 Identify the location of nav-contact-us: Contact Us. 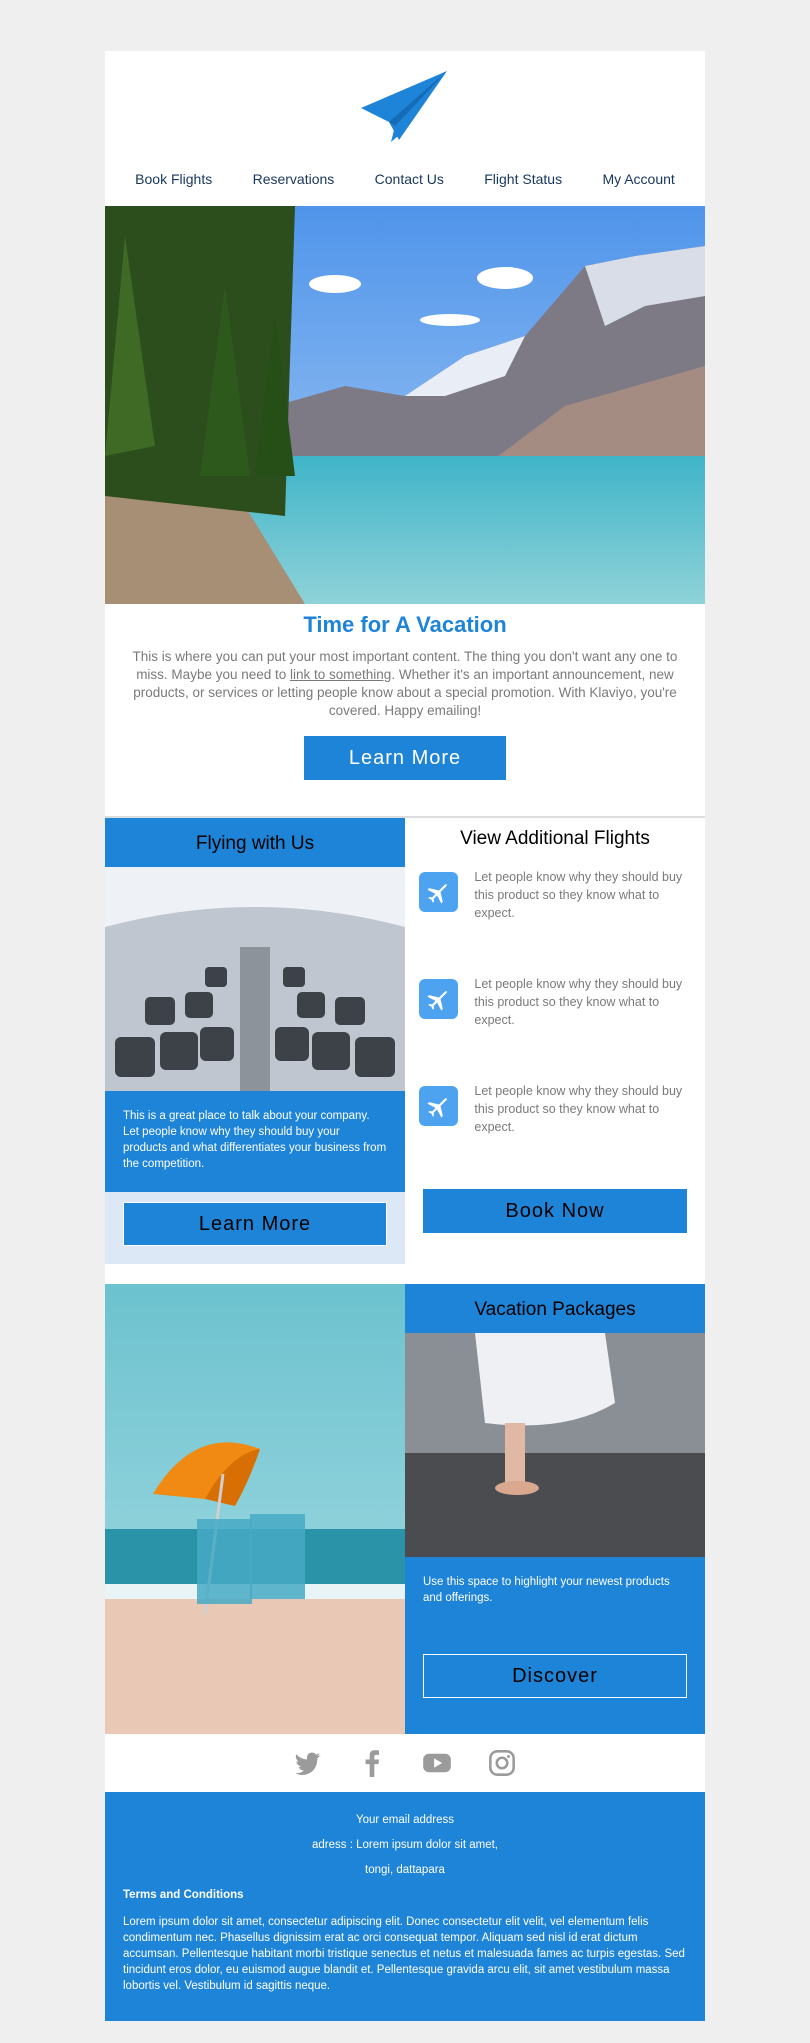
(409, 179).